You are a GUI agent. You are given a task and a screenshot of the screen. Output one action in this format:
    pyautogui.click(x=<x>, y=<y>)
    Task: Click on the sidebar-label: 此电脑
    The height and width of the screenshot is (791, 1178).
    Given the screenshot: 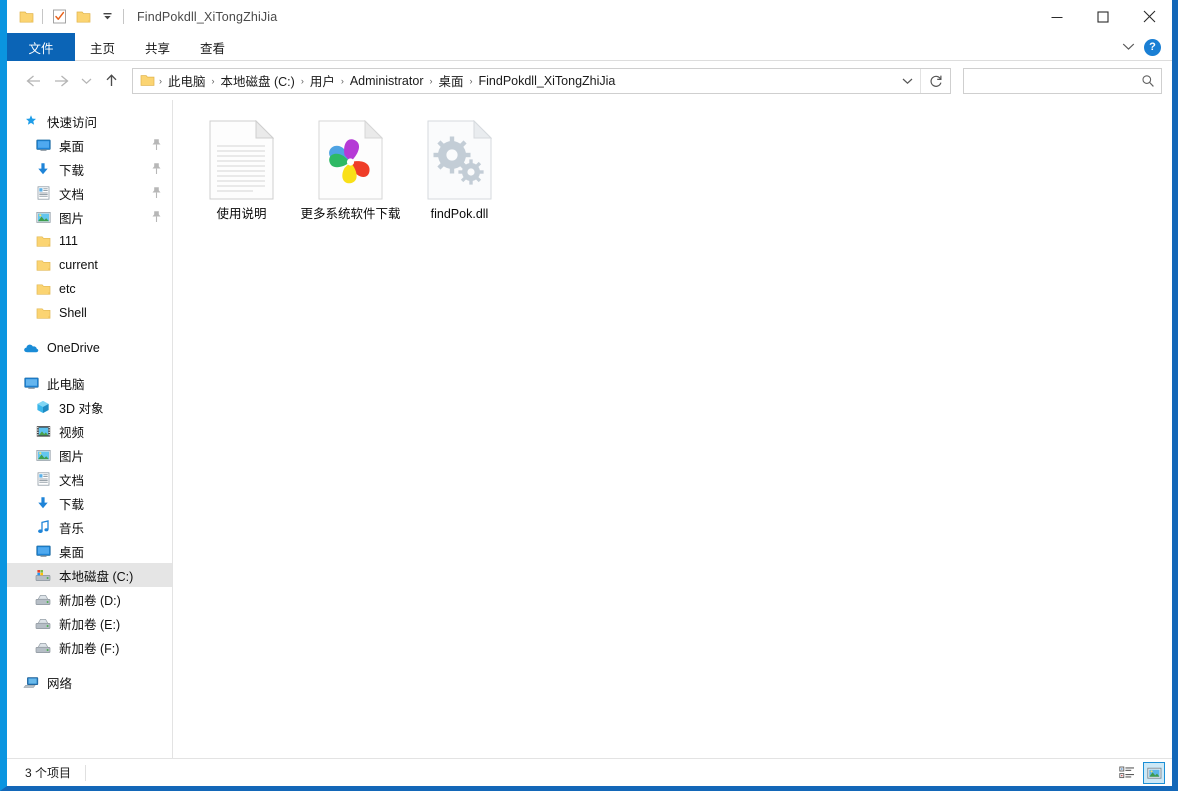 What is the action you would take?
    pyautogui.click(x=66, y=384)
    